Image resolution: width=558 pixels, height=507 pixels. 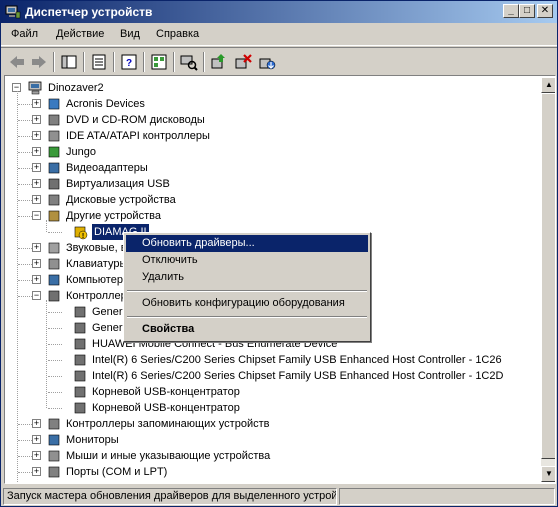 What do you see at coordinates (81, 152) in the screenshot?
I see `tree-item-label: Jungo` at bounding box center [81, 152].